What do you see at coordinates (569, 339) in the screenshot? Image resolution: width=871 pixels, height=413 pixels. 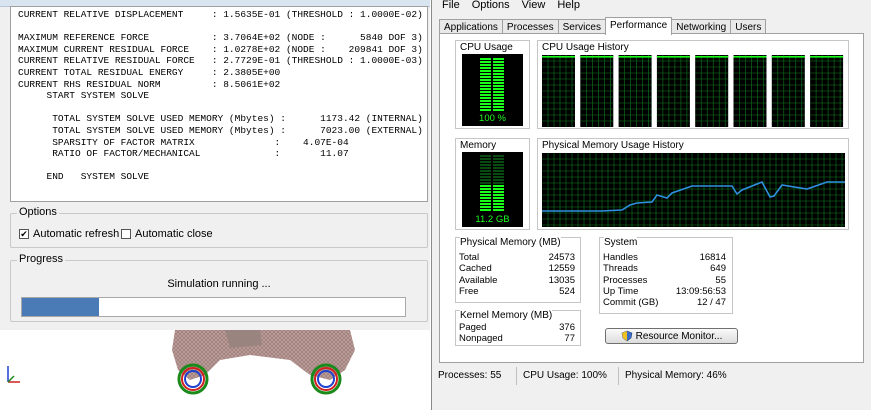 I see `row-value: 77` at bounding box center [569, 339].